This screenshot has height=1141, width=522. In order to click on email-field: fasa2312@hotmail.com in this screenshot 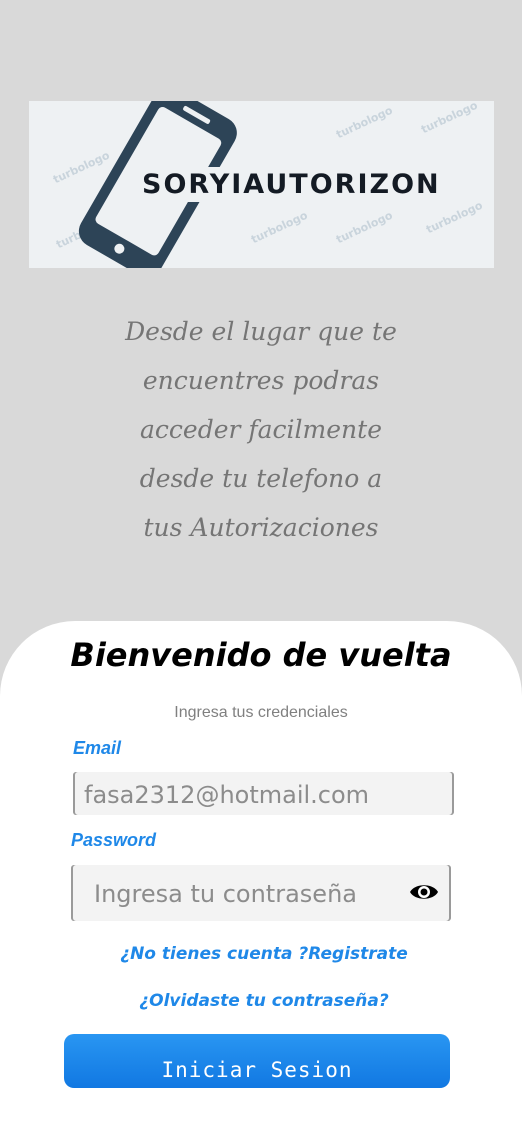, I will do `click(263, 793)`.